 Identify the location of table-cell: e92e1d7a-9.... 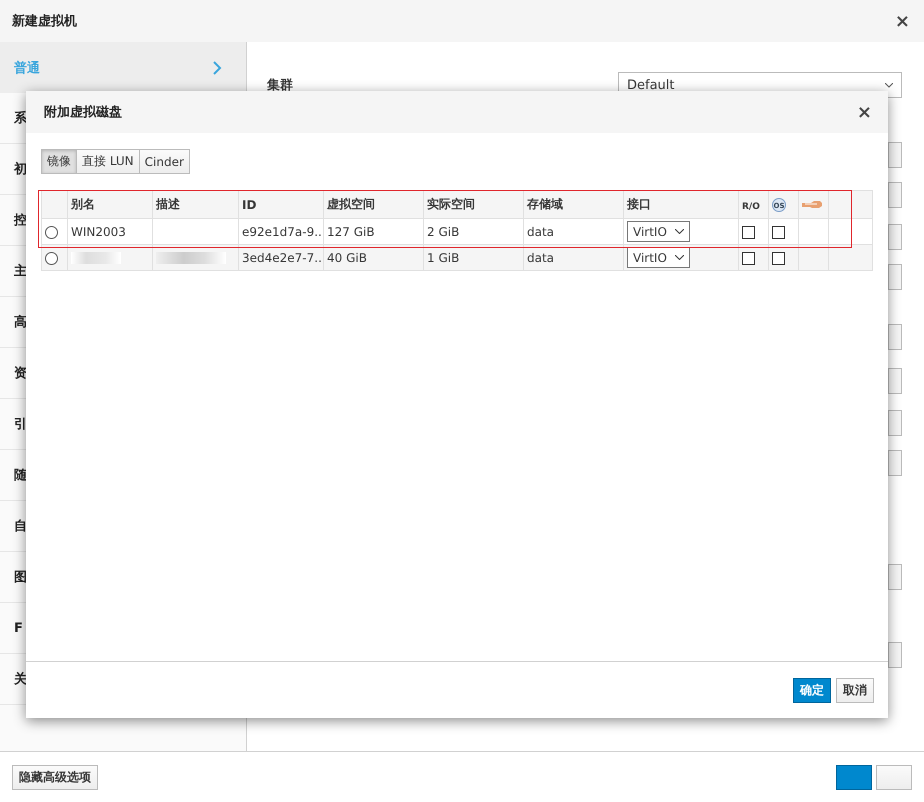
(282, 231).